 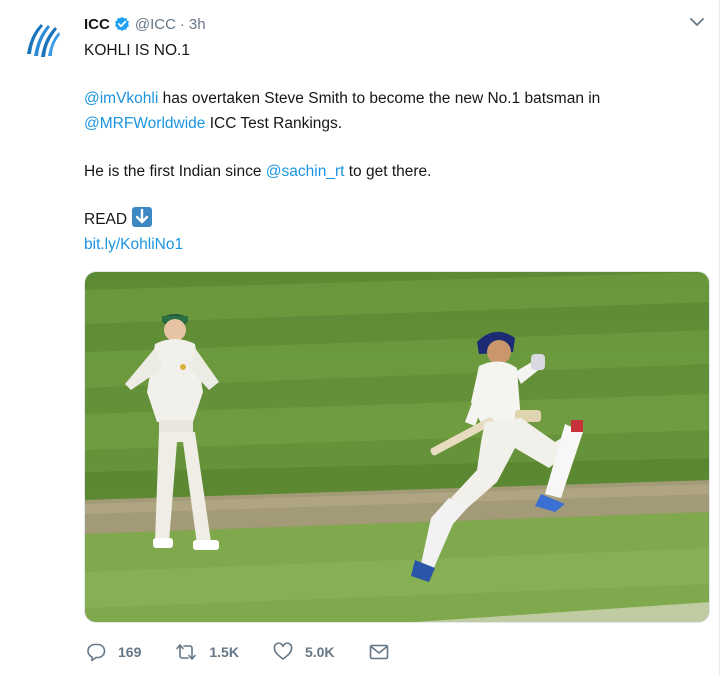 I want to click on tweet-text-segment: to get there., so click(x=388, y=171).